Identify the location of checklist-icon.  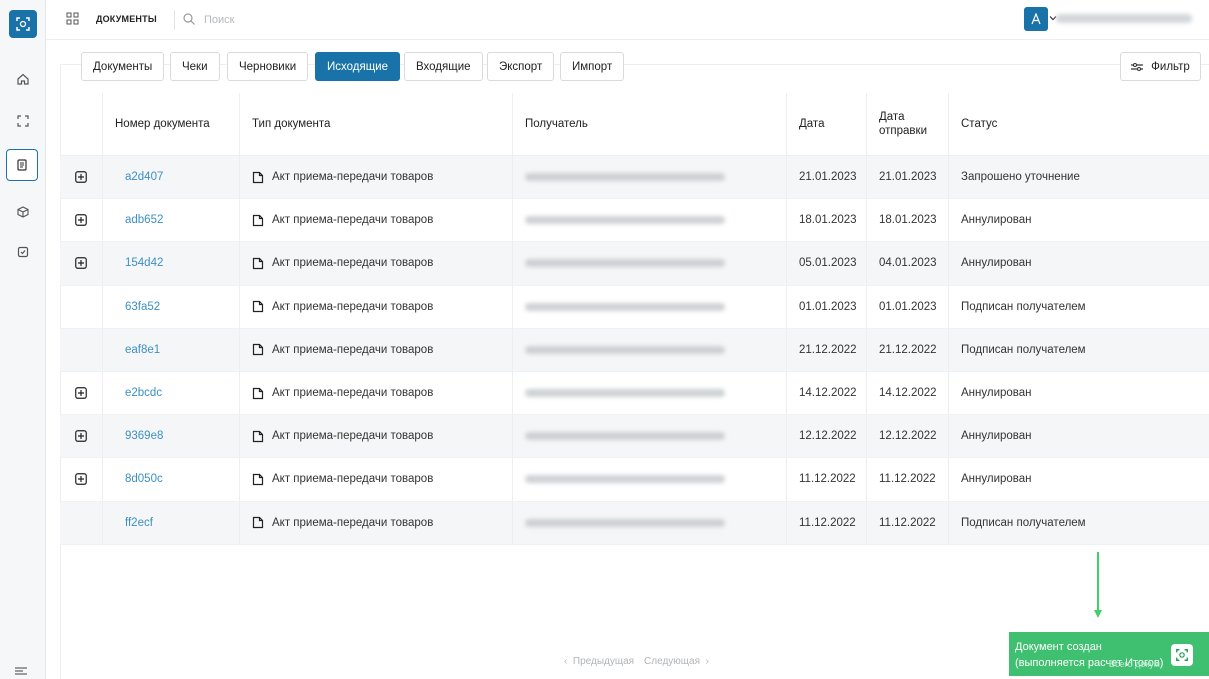
(23, 252).